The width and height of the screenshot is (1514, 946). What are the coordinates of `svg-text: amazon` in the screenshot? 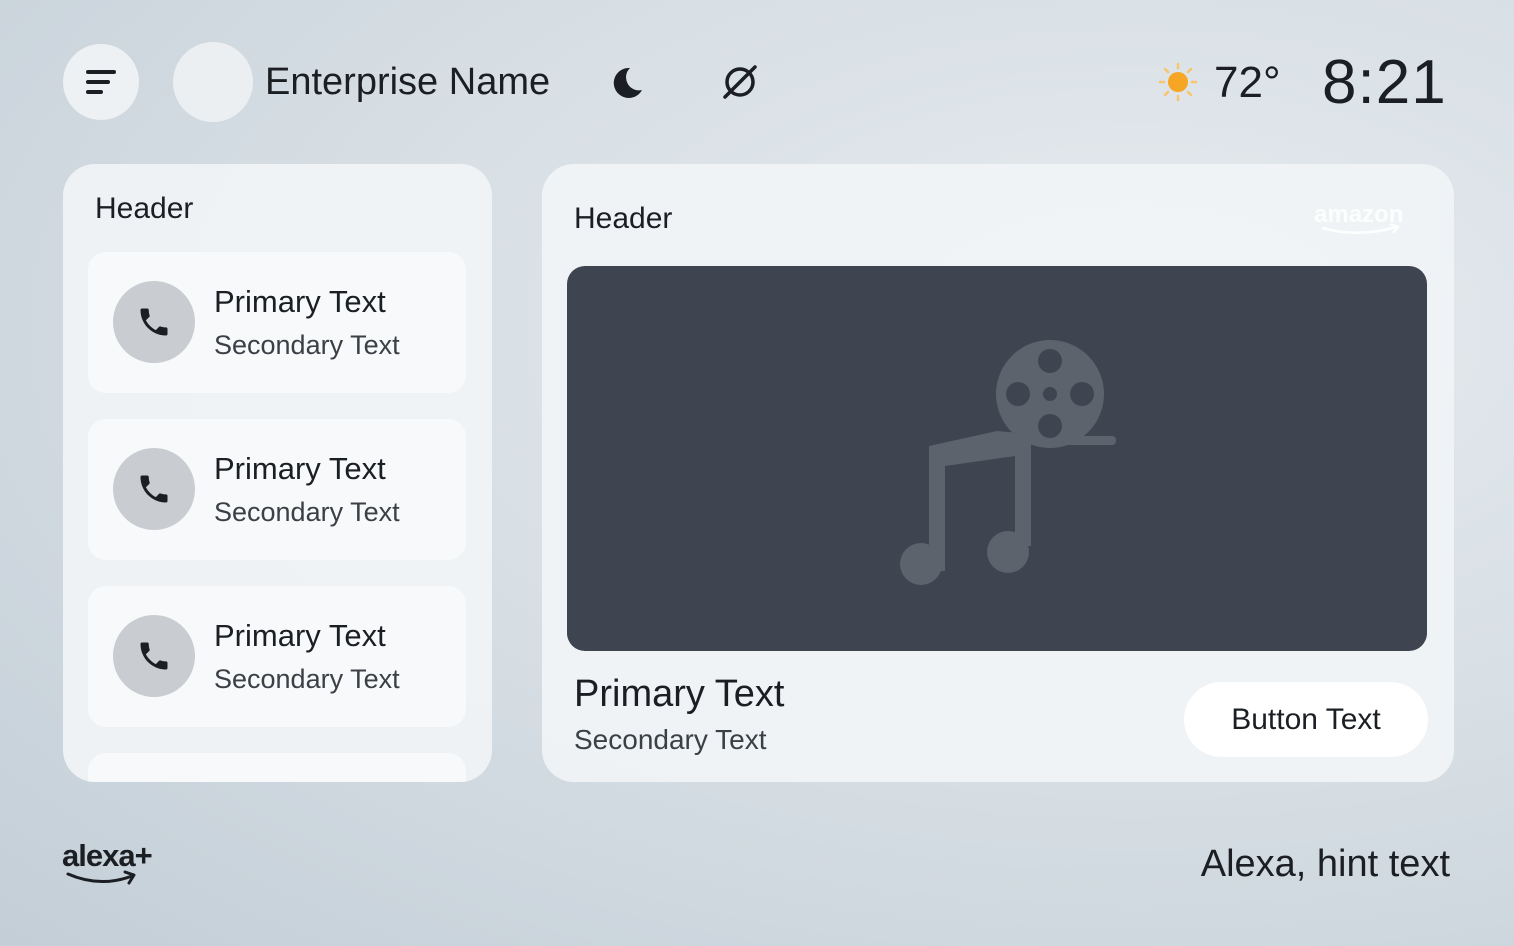 It's located at (1358, 214).